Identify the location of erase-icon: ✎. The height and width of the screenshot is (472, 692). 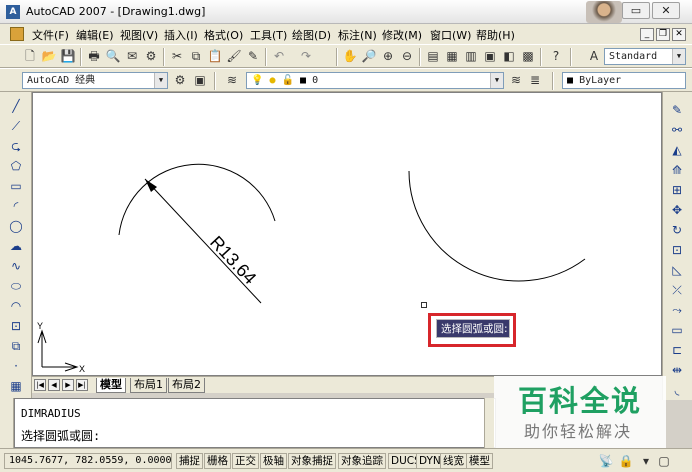
(677, 110).